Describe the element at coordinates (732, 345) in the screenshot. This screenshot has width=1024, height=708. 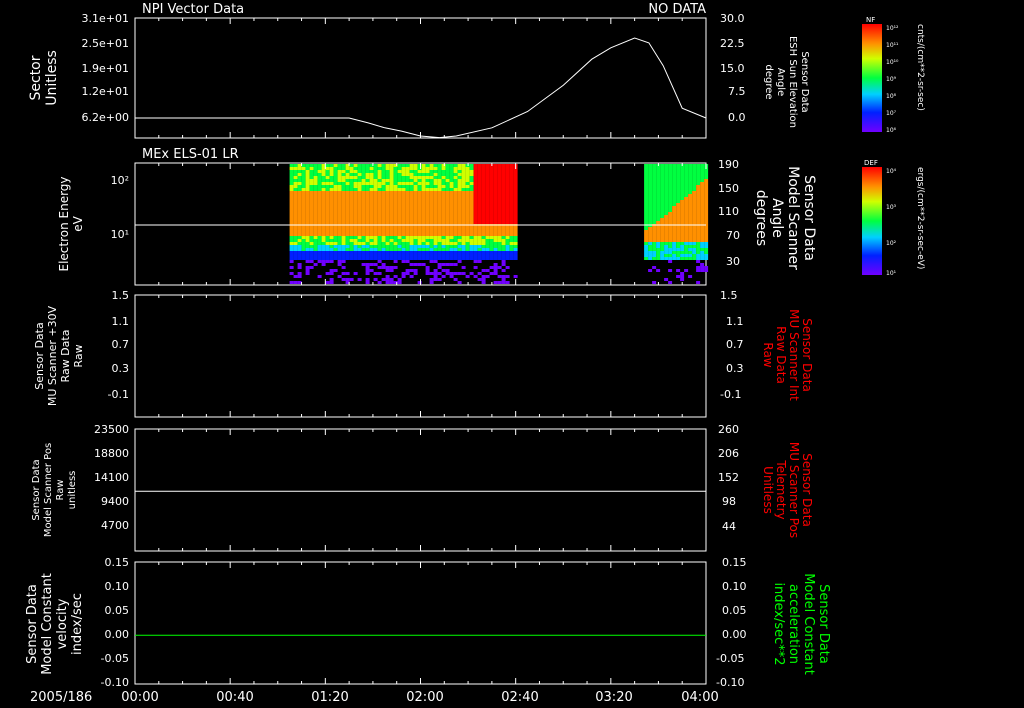
I see `panel3-right-ticks: 1.5 1.1 0.7 0.3 -0.1` at that location.